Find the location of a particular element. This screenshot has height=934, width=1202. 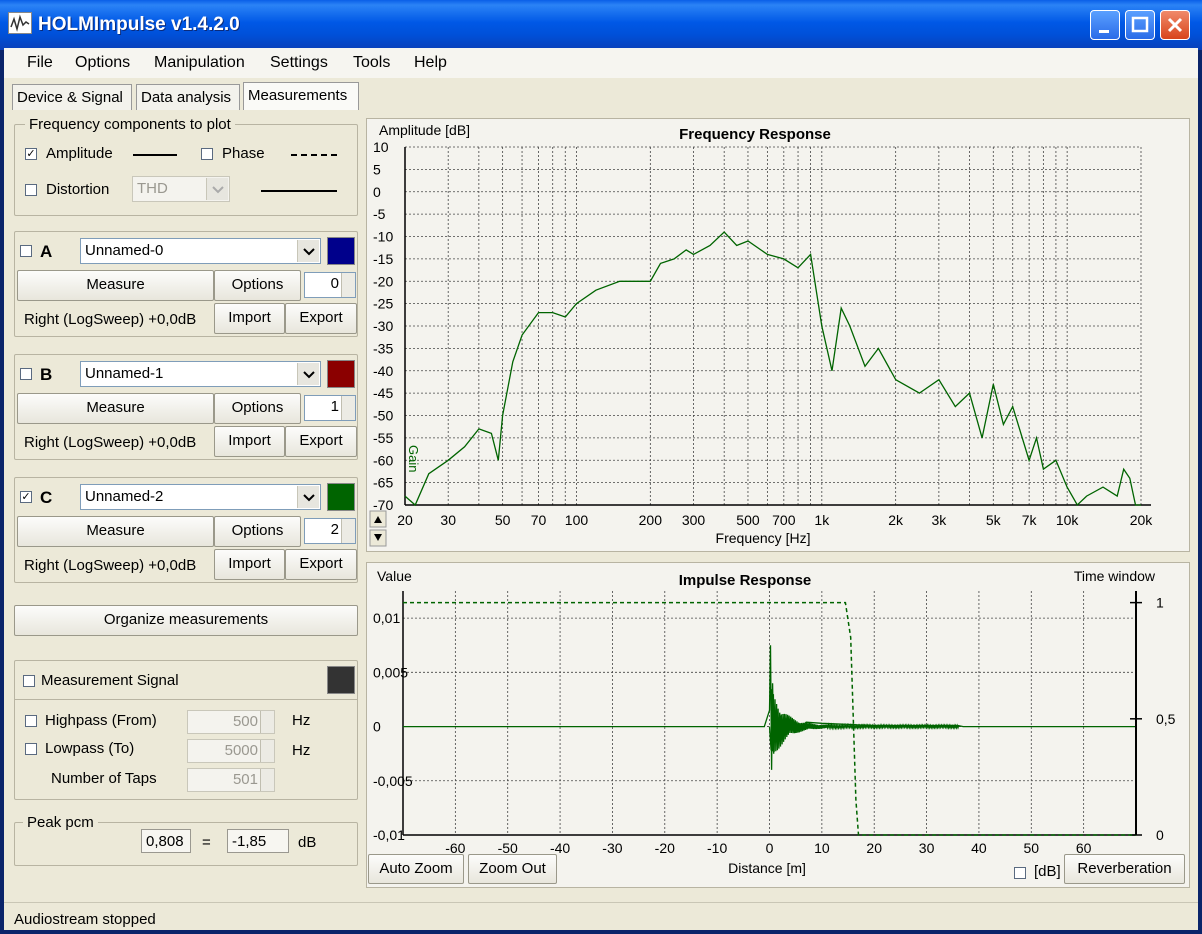

frequency-response-title: Frequency Response is located at coordinates (755, 134).